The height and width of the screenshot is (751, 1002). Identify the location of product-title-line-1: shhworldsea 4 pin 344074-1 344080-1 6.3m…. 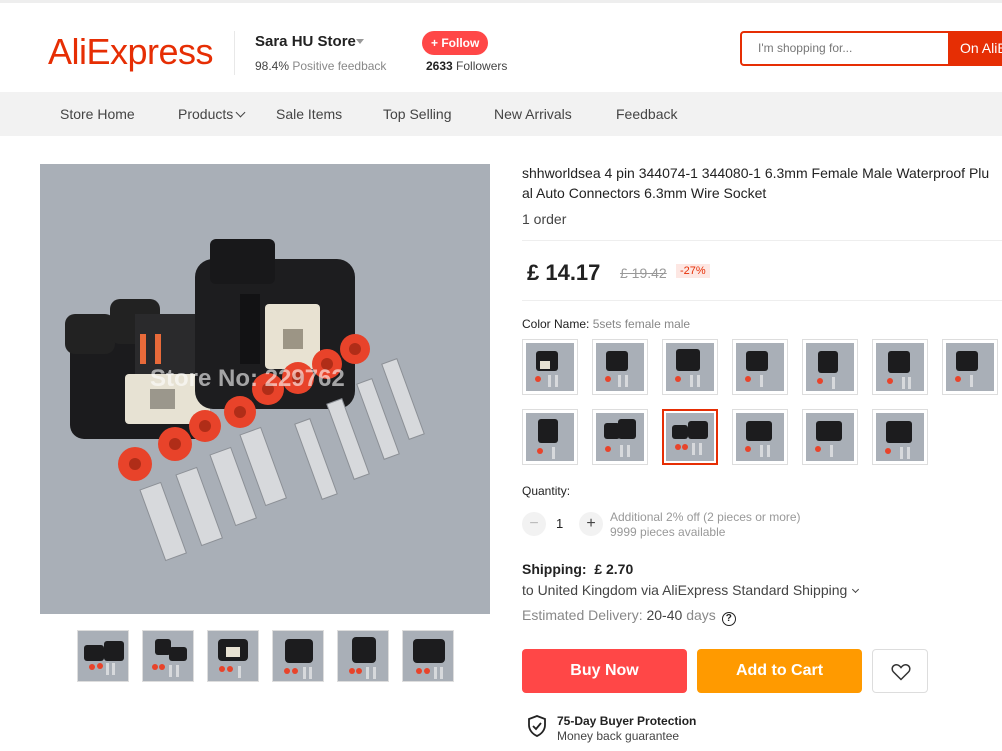
(756, 173).